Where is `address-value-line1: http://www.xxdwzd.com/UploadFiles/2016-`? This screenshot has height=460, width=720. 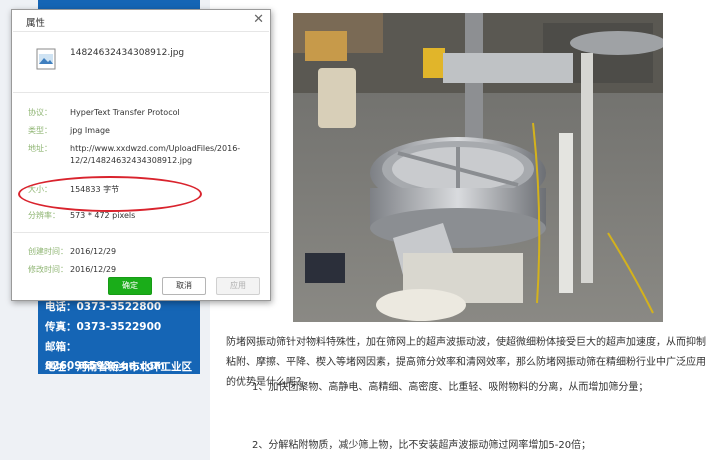 address-value-line1: http://www.xxdwzd.com/UploadFiles/2016- is located at coordinates (155, 148).